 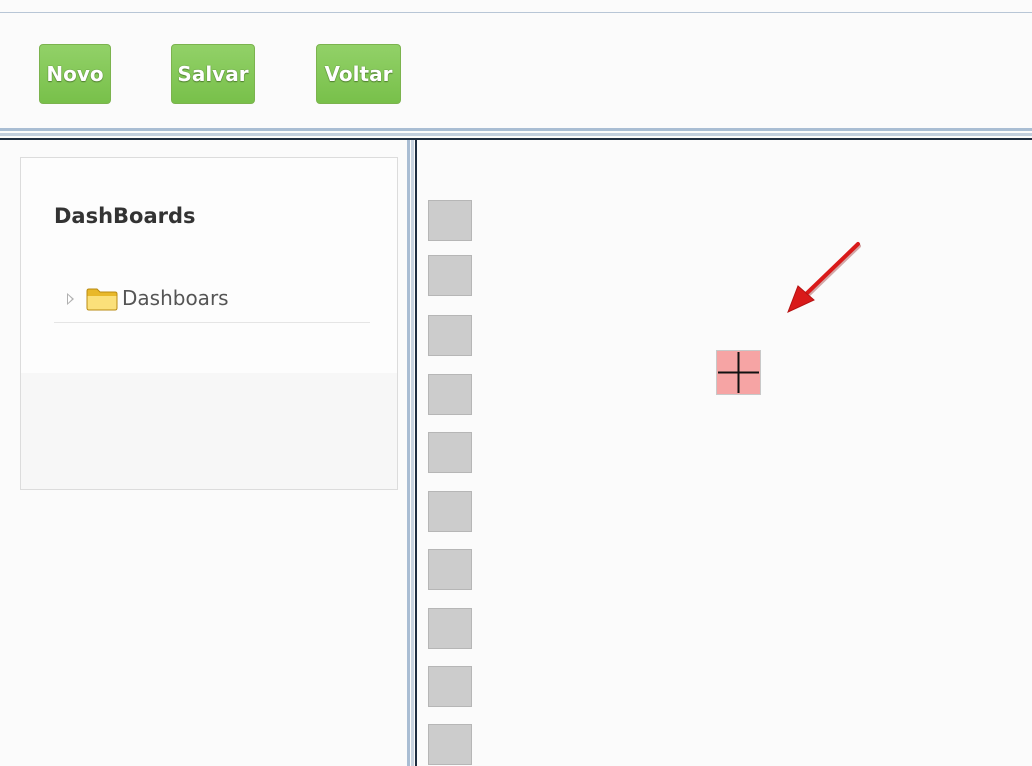 I want to click on tree-node-dashboars: Dashboars, so click(x=212, y=302).